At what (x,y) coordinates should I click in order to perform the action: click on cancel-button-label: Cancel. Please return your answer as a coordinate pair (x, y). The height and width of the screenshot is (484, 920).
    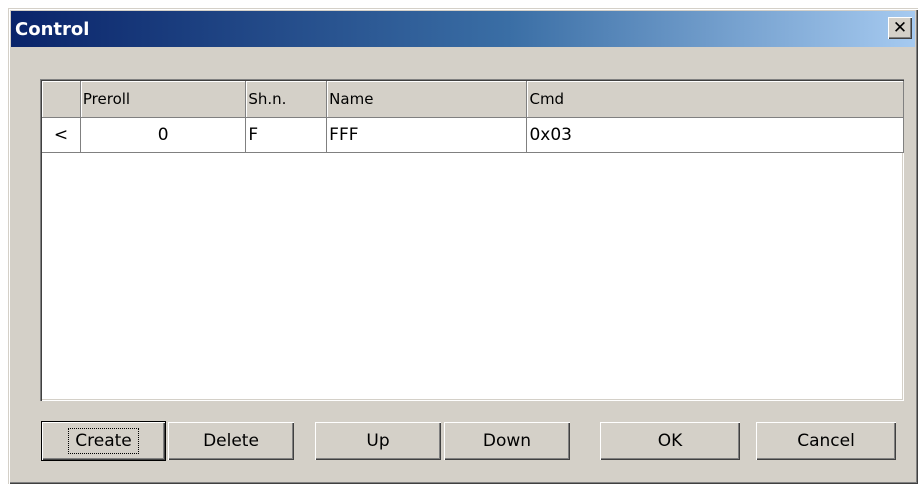
    Looking at the image, I should click on (826, 441).